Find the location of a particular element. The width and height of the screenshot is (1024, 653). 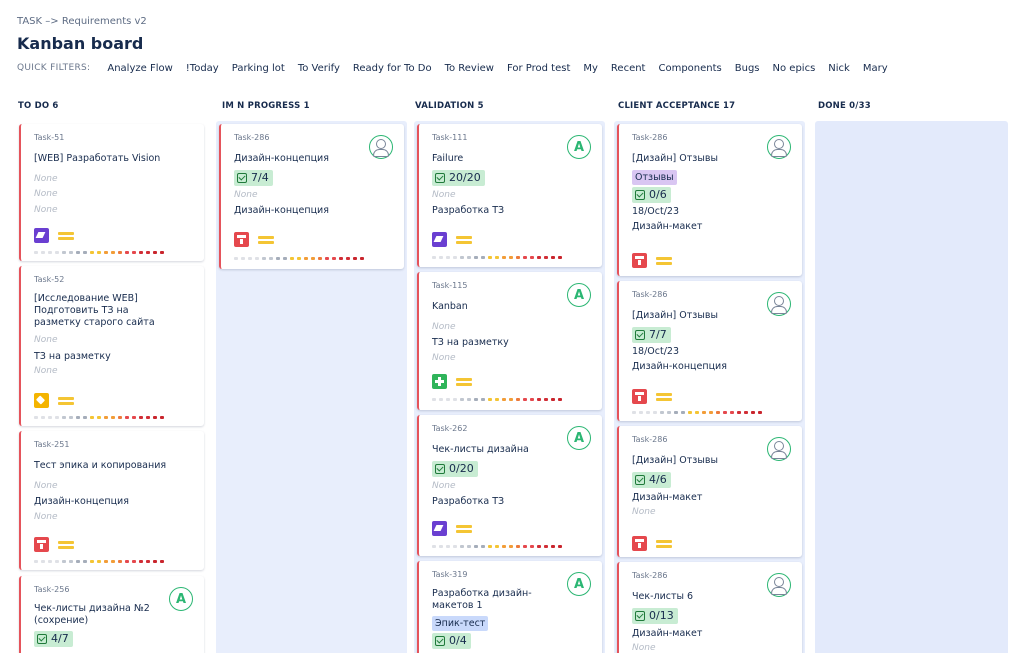

filter-components: Components is located at coordinates (689, 68).